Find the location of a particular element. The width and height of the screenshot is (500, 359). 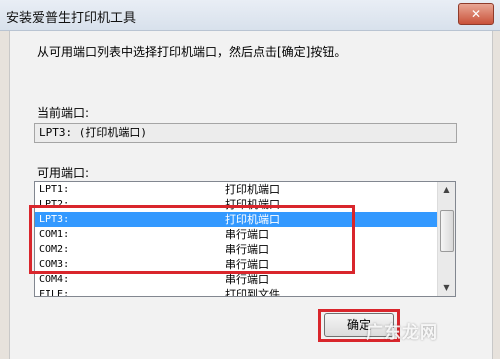

scroll-down-icon: ▼ is located at coordinates (446, 288).